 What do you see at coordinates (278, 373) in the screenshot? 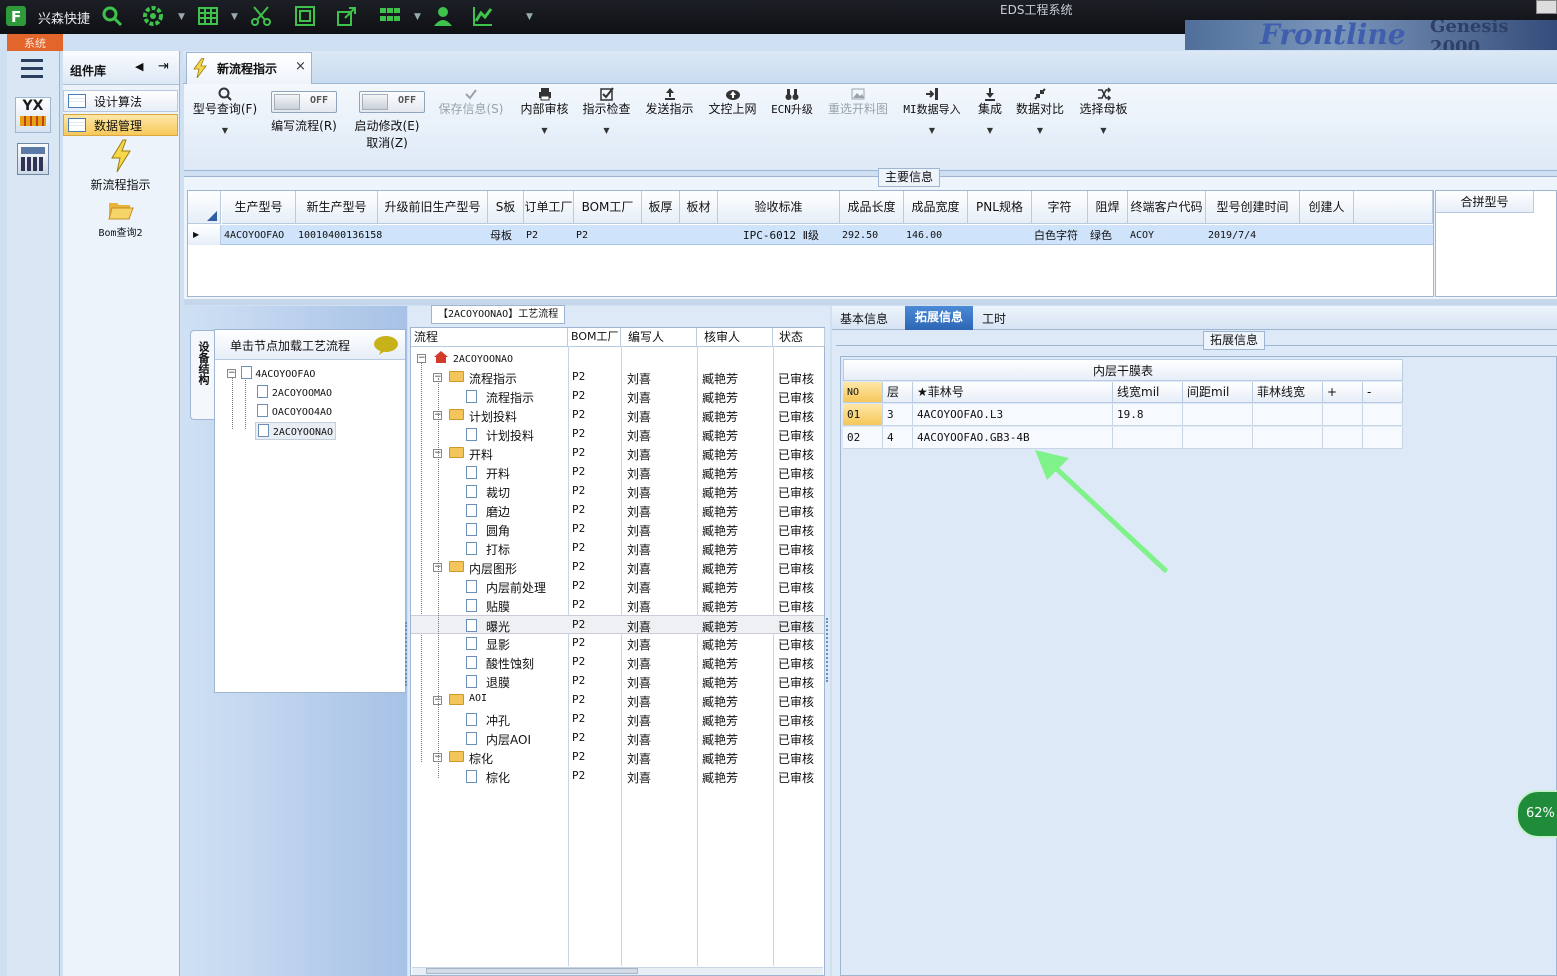
I see `tree-node-root: 4ACOYOOFAO` at bounding box center [278, 373].